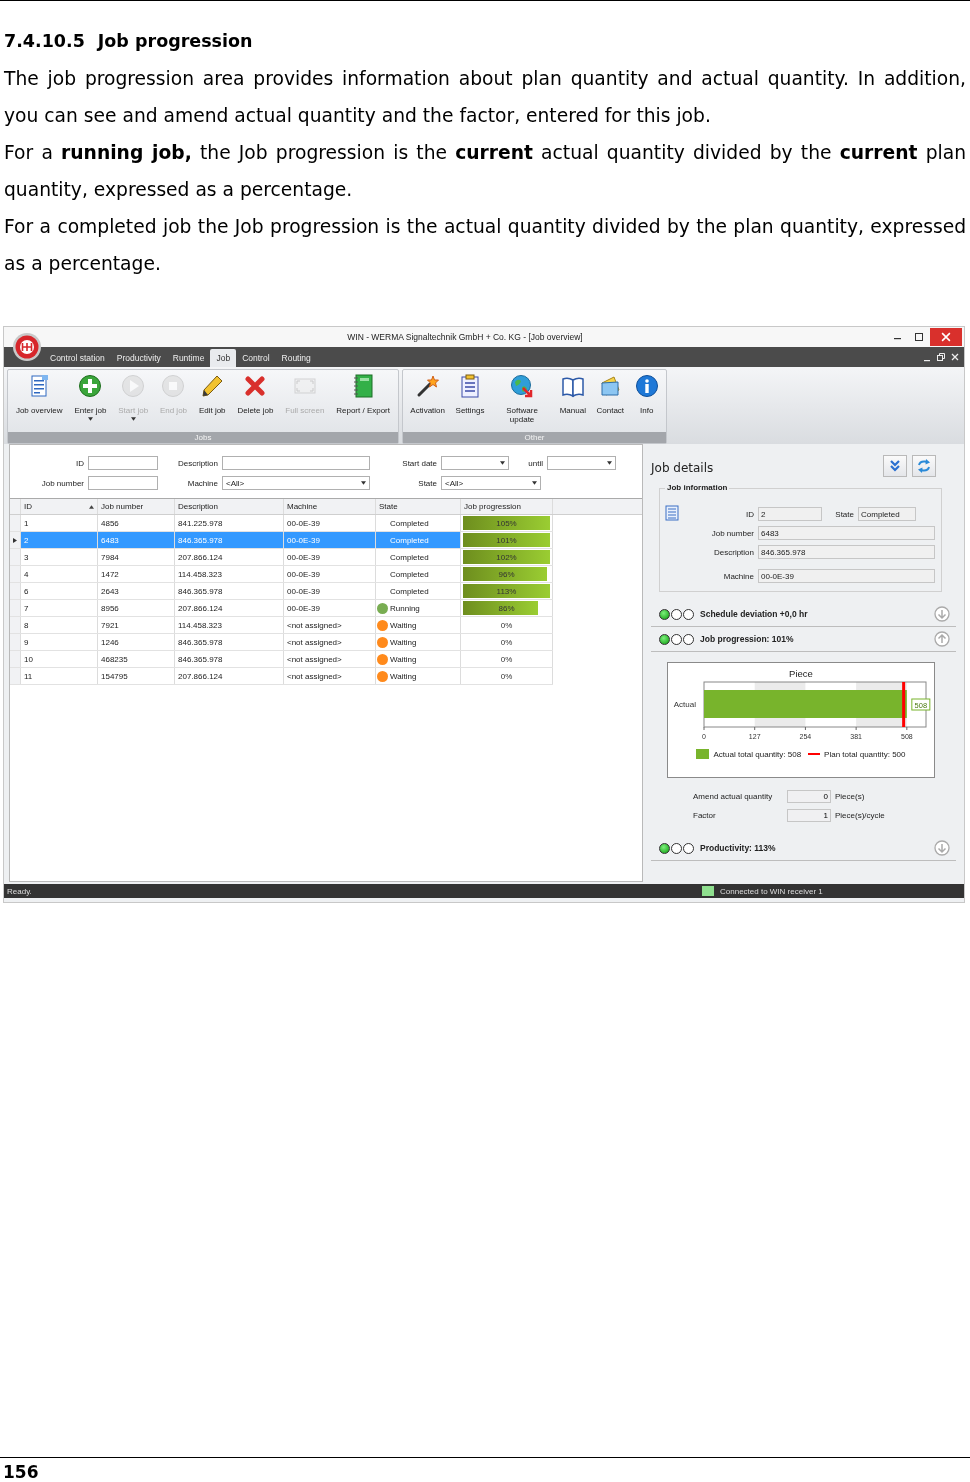  What do you see at coordinates (90, 402) in the screenshot?
I see `toolbar-button: Enter job` at bounding box center [90, 402].